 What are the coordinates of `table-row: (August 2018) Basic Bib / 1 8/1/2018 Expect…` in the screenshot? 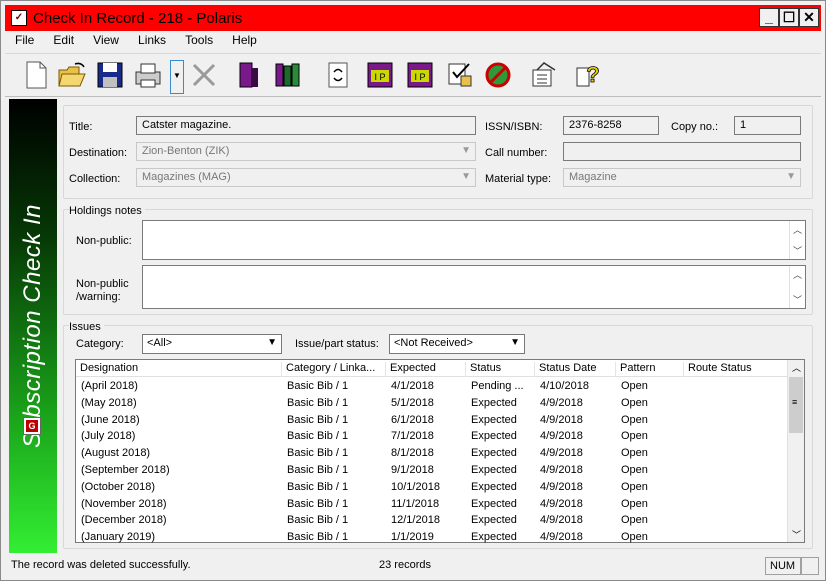 It's located at (432, 453).